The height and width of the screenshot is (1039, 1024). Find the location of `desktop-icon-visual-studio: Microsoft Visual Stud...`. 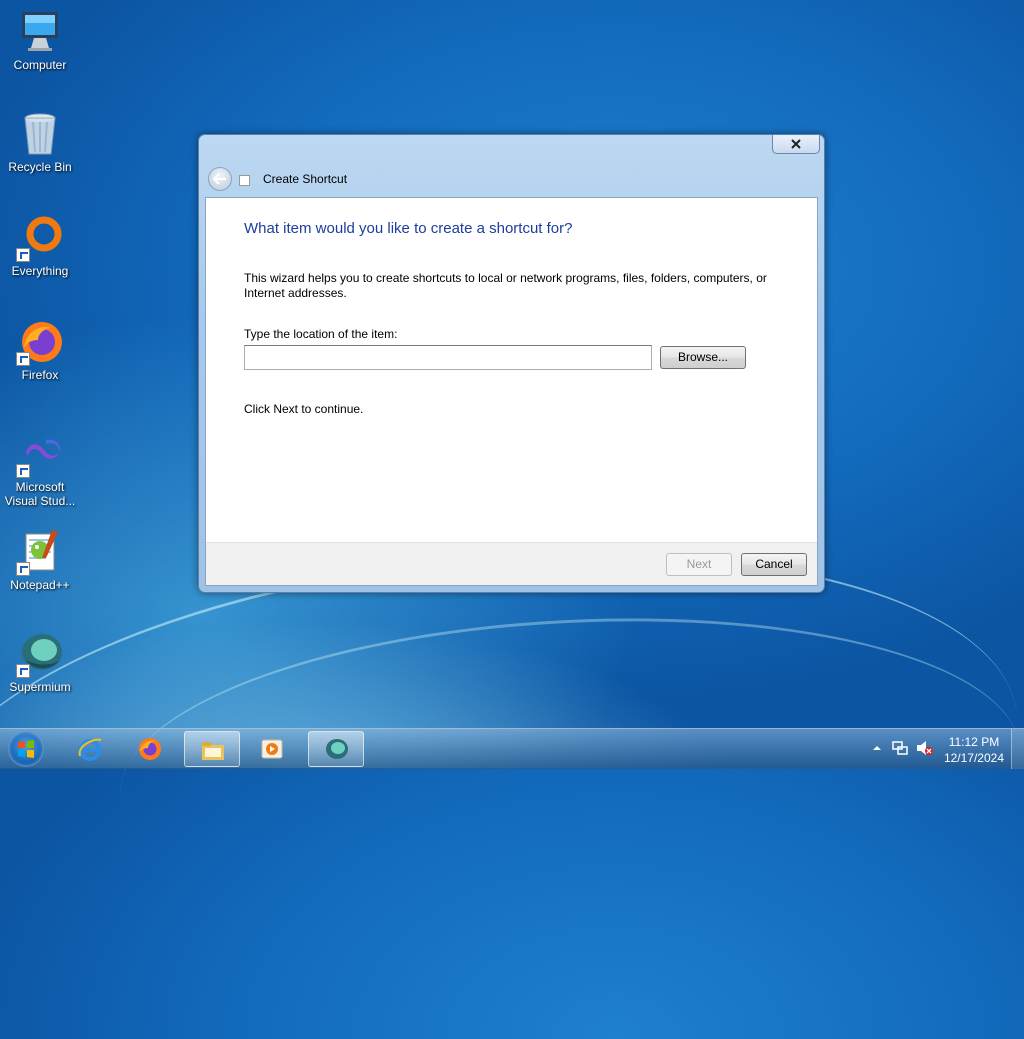

desktop-icon-visual-studio: Microsoft Visual Stud... is located at coordinates (40, 469).